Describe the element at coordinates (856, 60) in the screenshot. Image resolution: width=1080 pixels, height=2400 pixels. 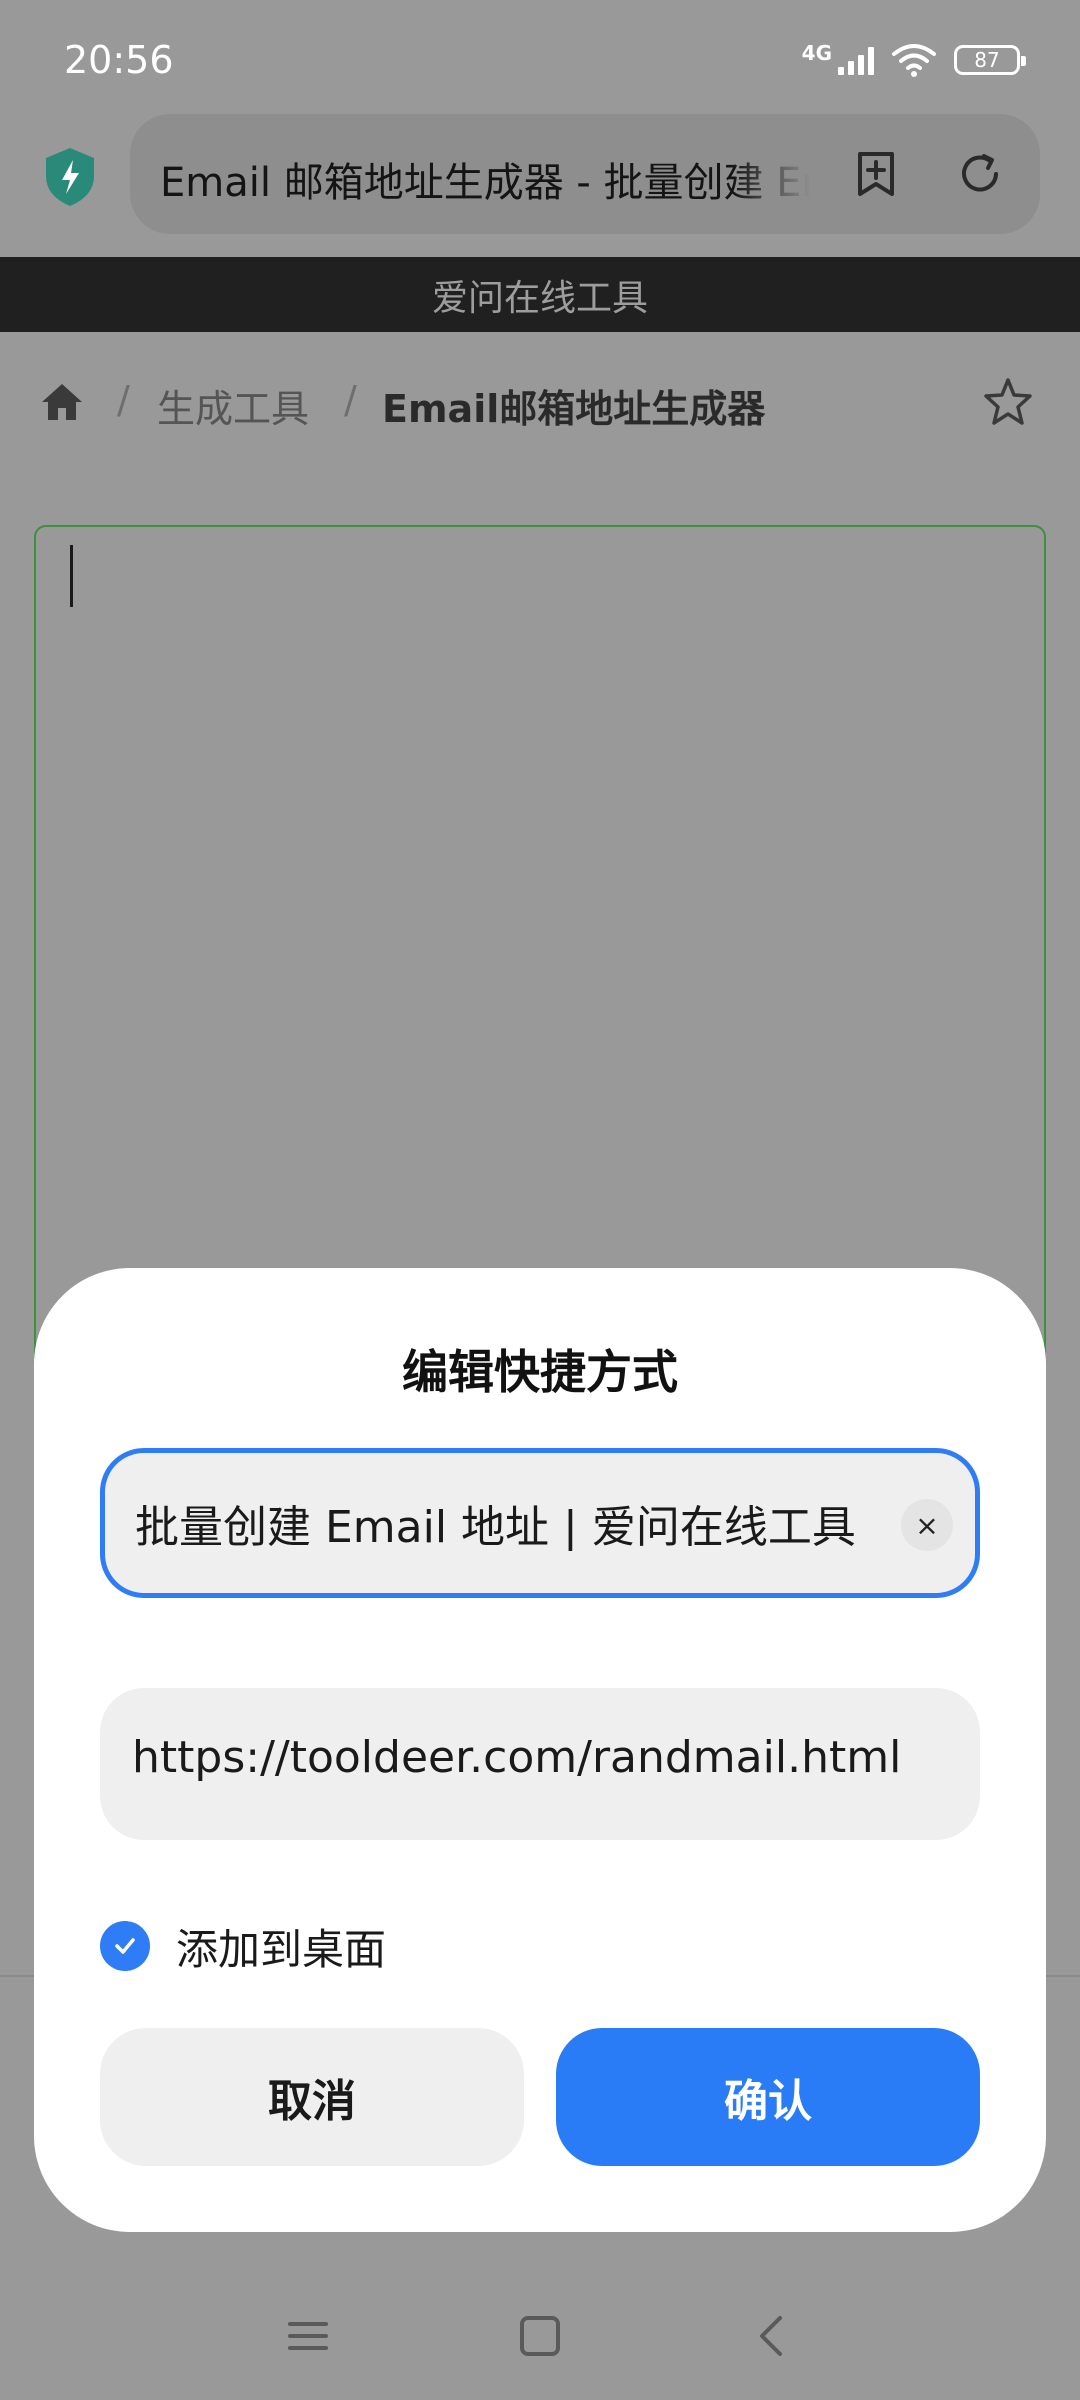
I see `signal-icon` at that location.